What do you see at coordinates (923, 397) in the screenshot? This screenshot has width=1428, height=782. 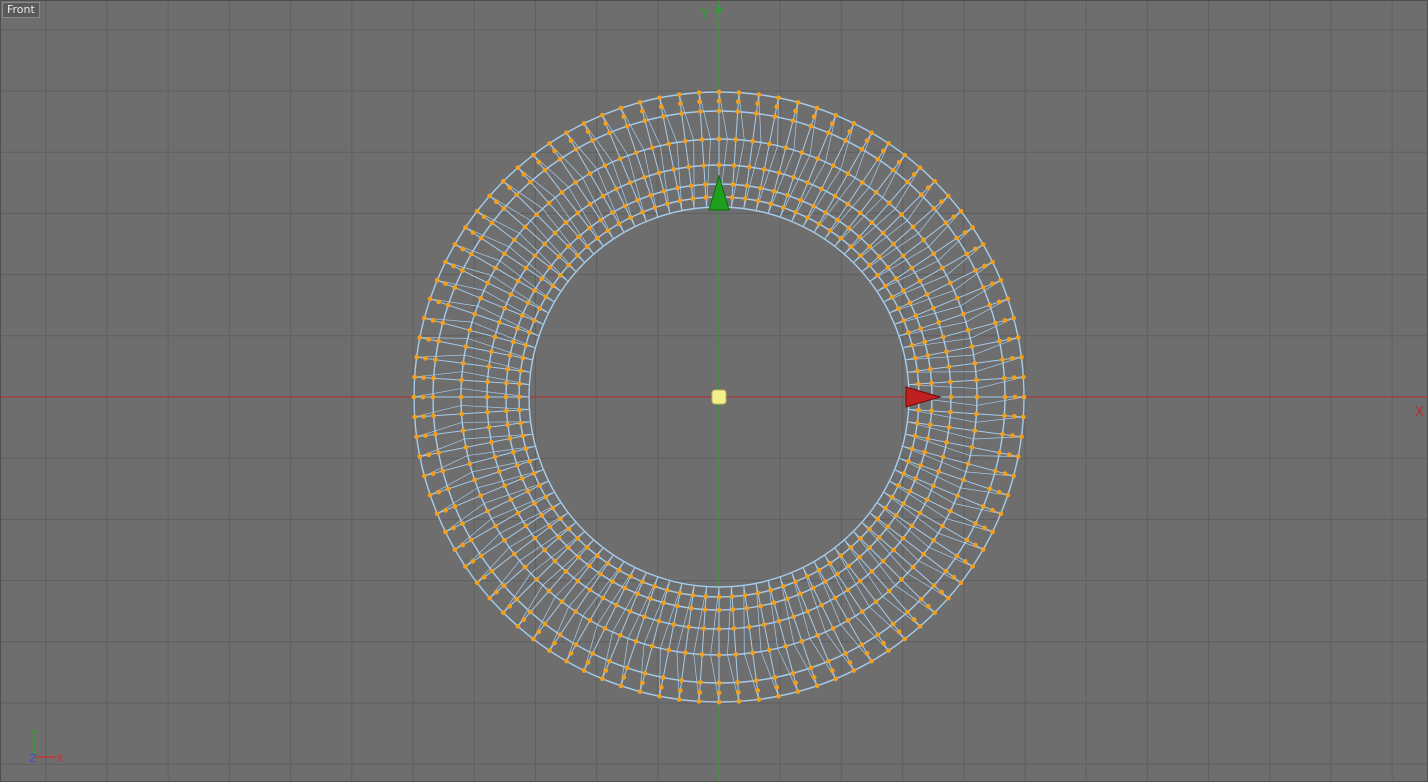 I see `x-axis-handle-icon` at bounding box center [923, 397].